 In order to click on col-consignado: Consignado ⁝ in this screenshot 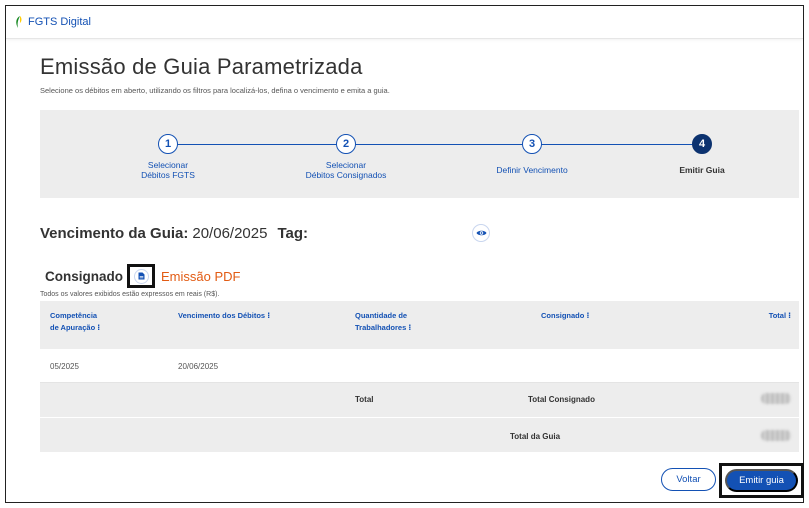, I will do `click(565, 316)`.